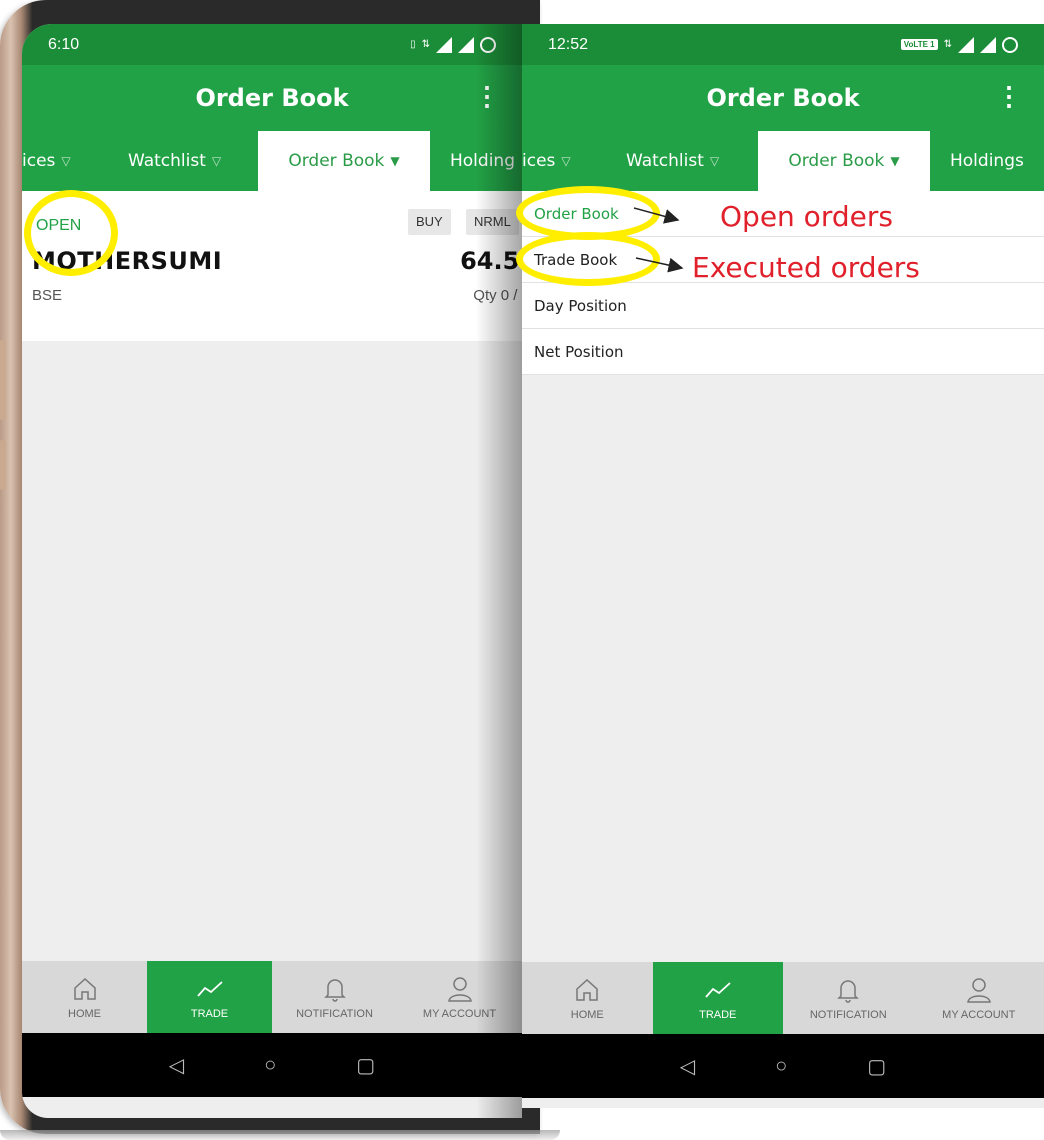  Describe the element at coordinates (806, 216) in the screenshot. I see `open-orders-label: Open orders` at that location.